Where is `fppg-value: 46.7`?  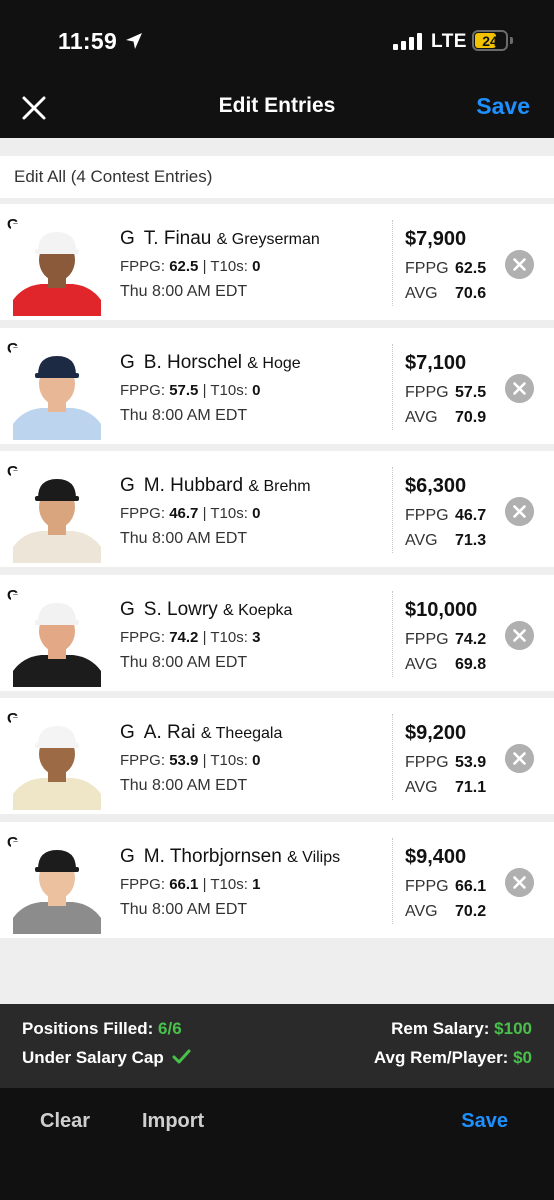 fppg-value: 46.7 is located at coordinates (184, 513).